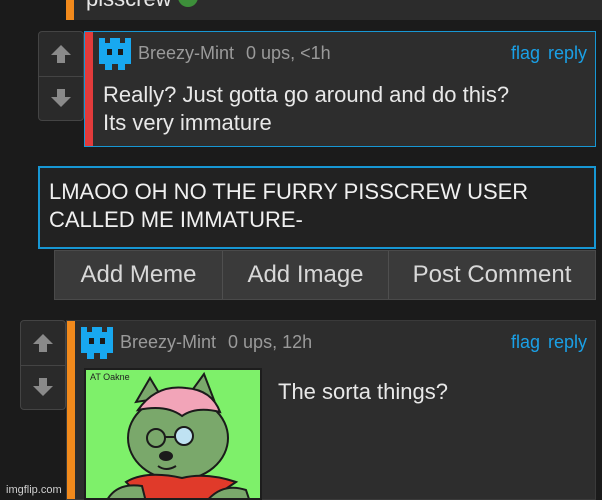 This screenshot has width=602, height=500. Describe the element at coordinates (178, 434) in the screenshot. I see `furry-character-drawing` at that location.